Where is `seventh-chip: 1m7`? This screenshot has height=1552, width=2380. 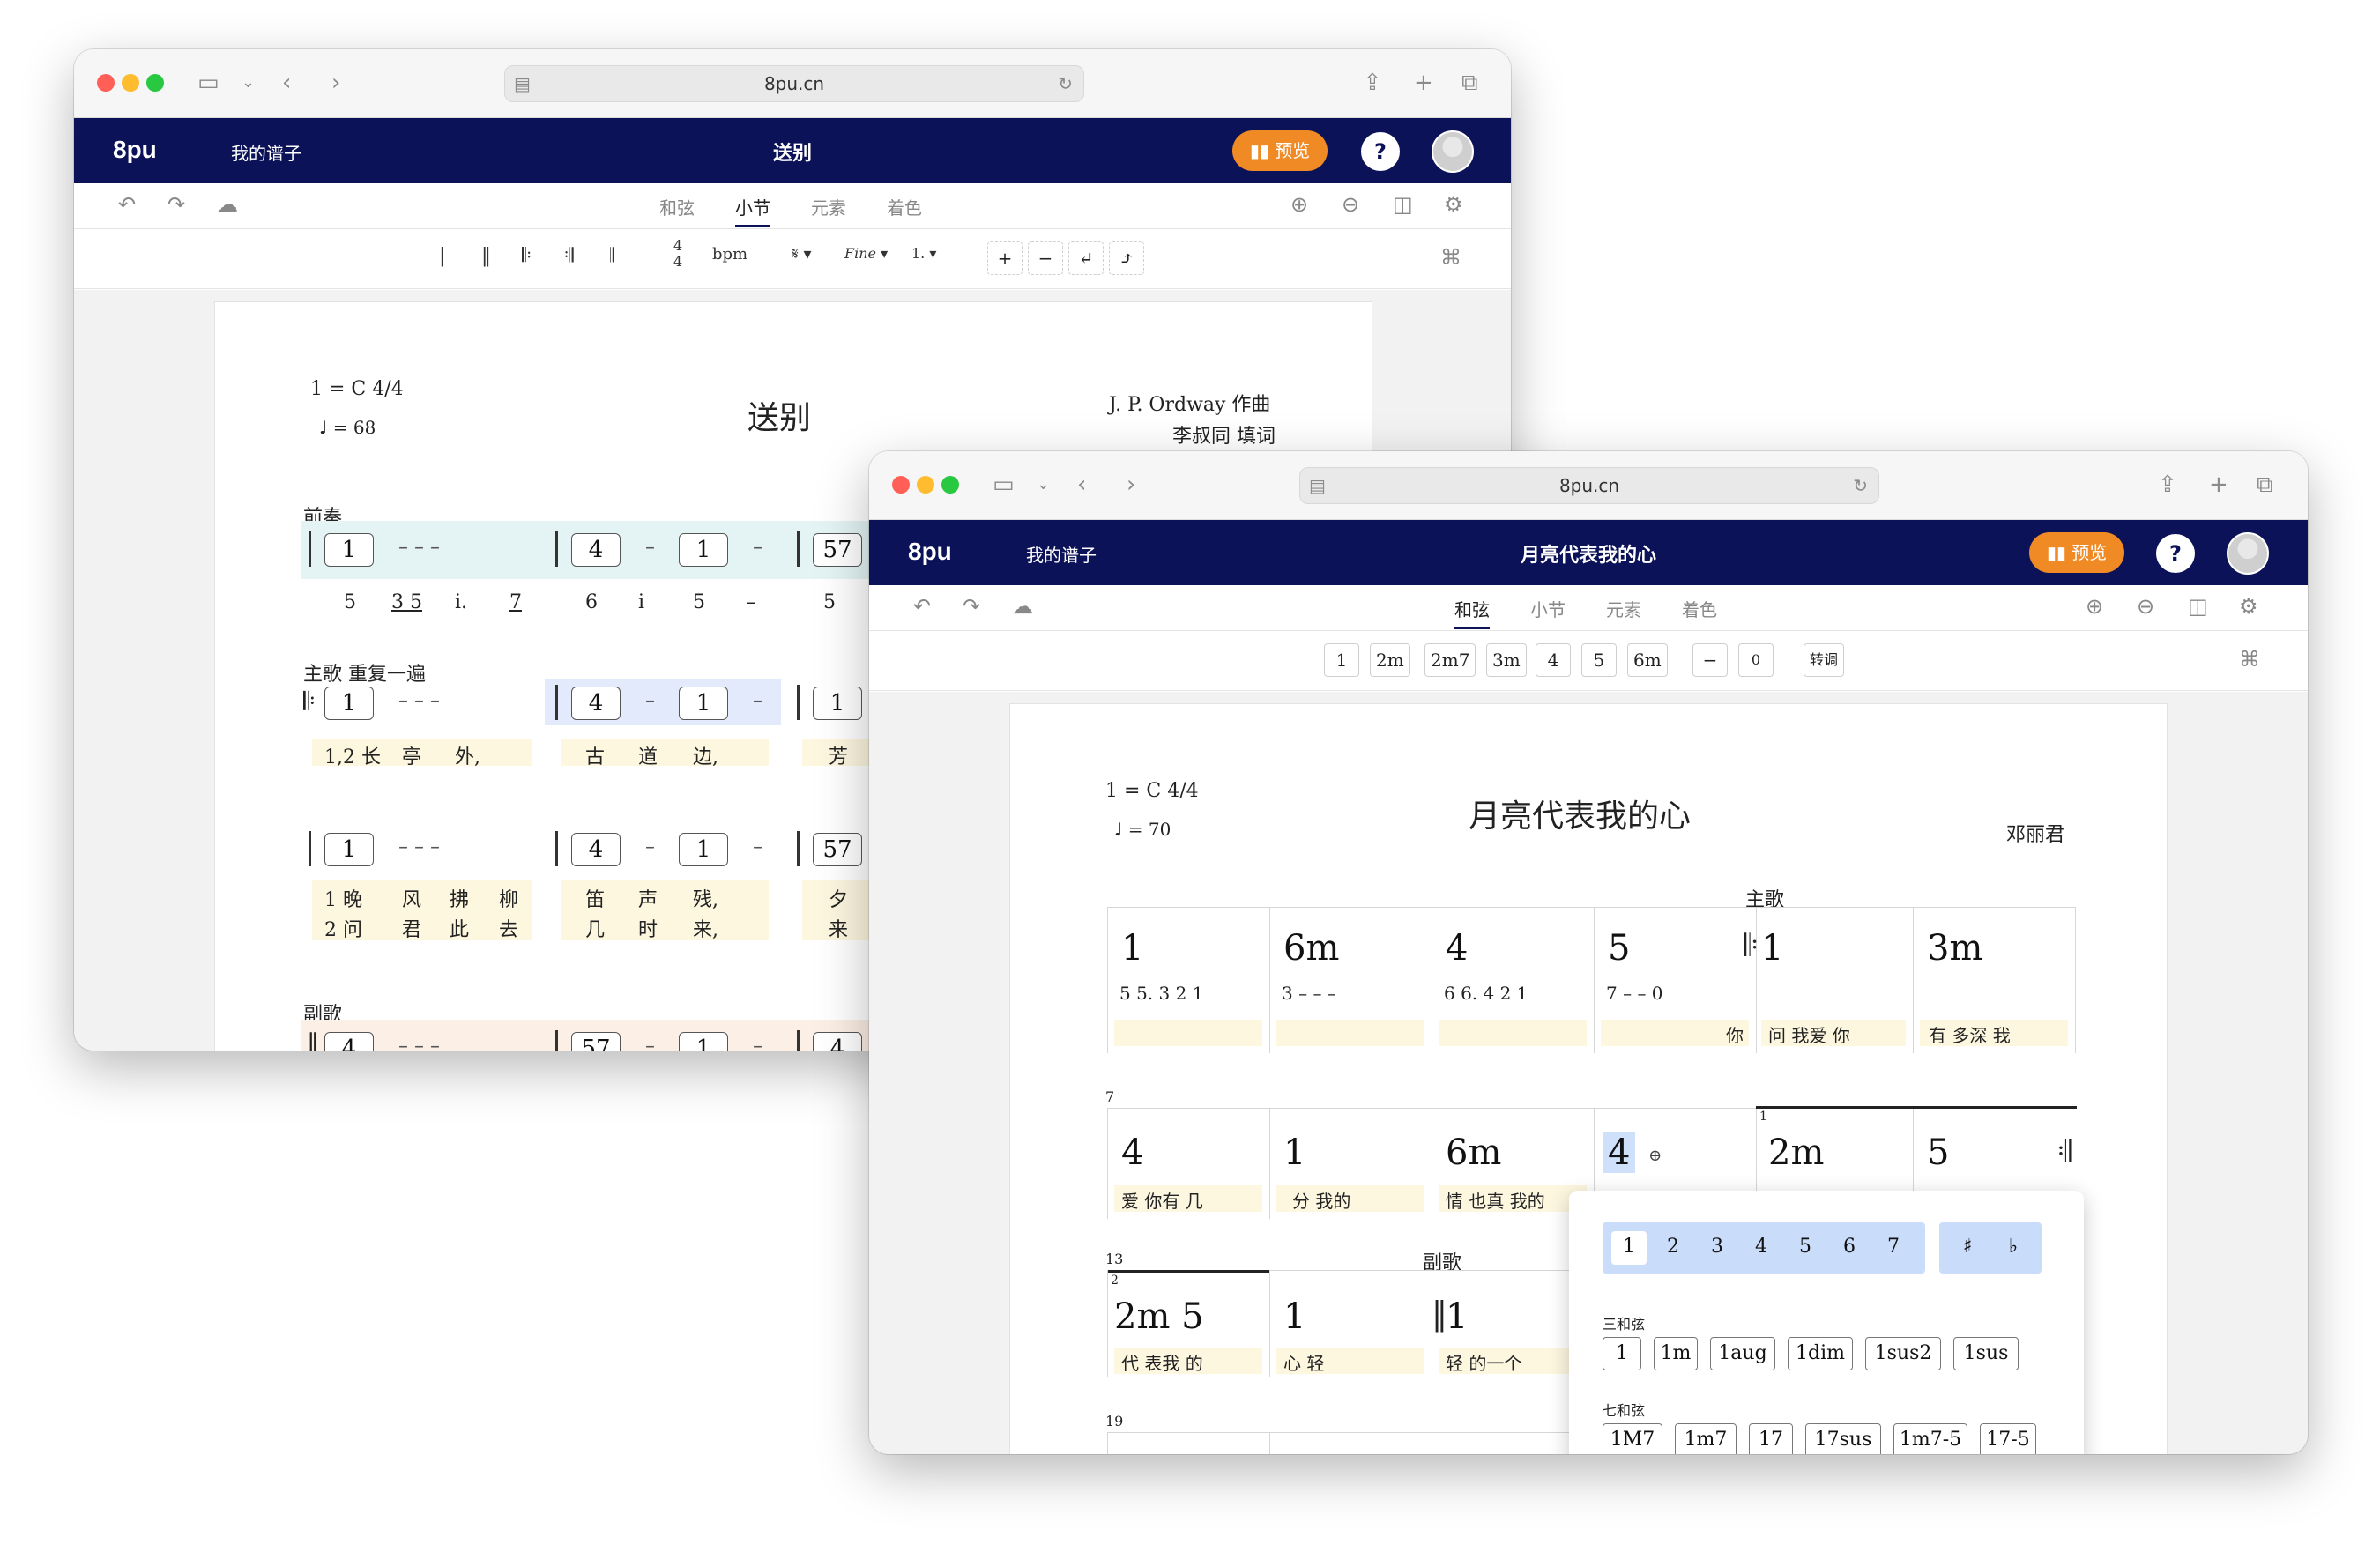
seventh-chip: 1m7 is located at coordinates (1706, 1438).